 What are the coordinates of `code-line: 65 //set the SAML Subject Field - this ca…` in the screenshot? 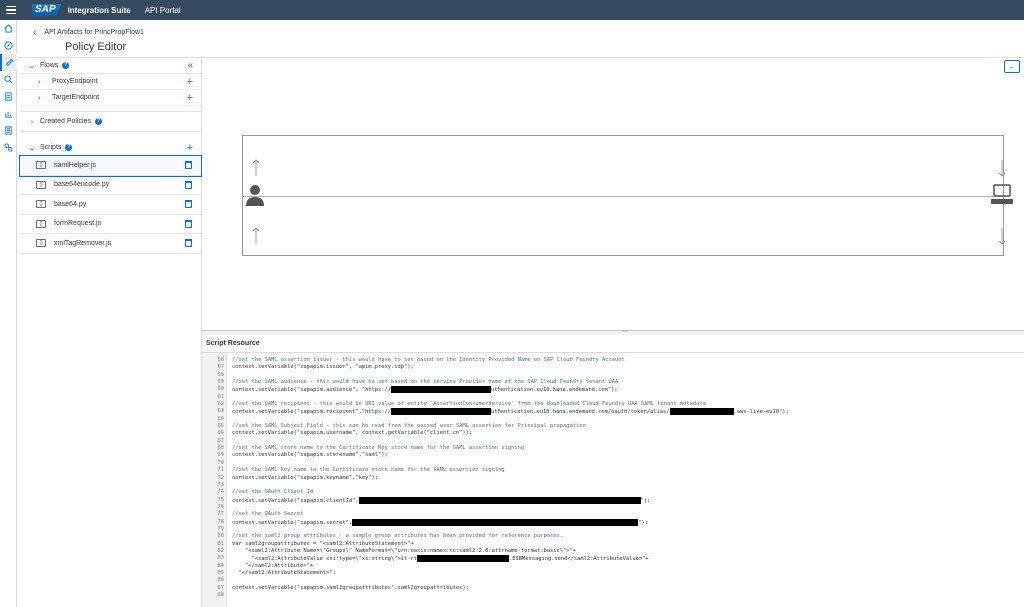 It's located at (613, 426).